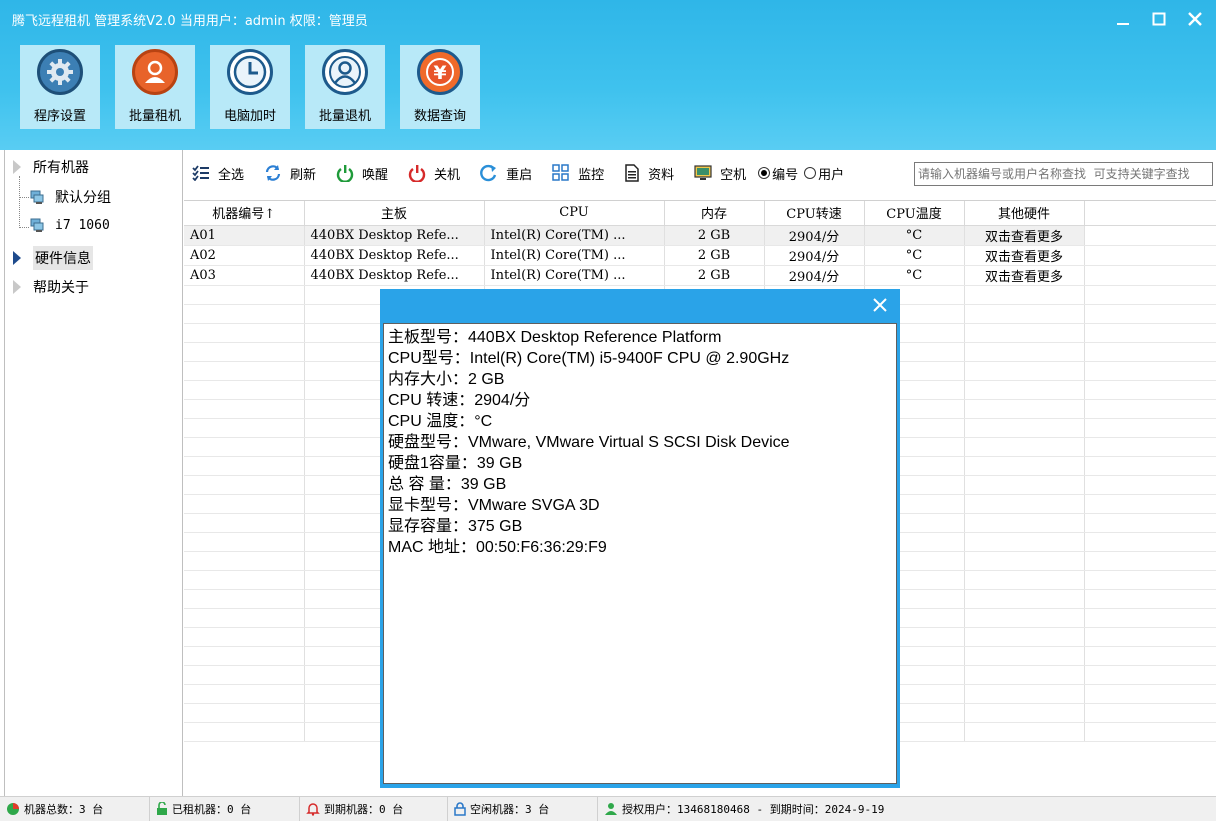 Image resolution: width=1216 pixels, height=821 pixels. What do you see at coordinates (778, 173) in the screenshot?
I see `radio-by-number: 编号` at bounding box center [778, 173].